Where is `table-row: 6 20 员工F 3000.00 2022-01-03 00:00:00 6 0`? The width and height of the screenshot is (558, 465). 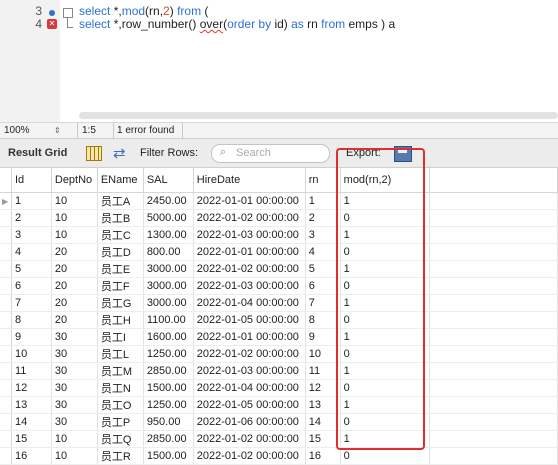
table-row: 6 20 员工F 3000.00 2022-01-03 00:00:00 6 0 is located at coordinates (279, 286).